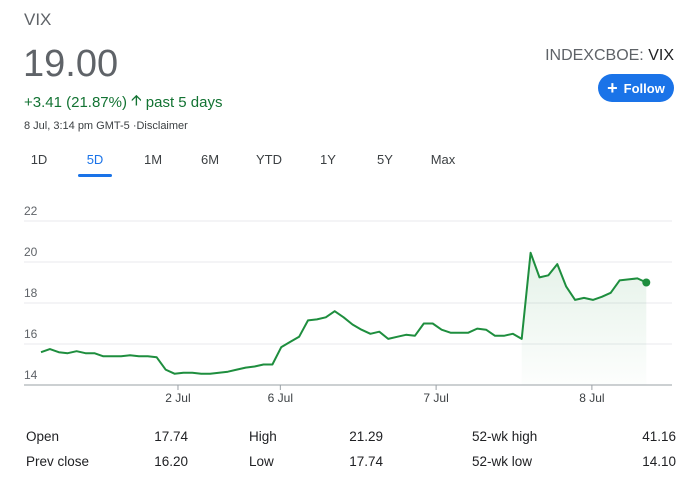  I want to click on tab-1m: 1M, so click(153, 164).